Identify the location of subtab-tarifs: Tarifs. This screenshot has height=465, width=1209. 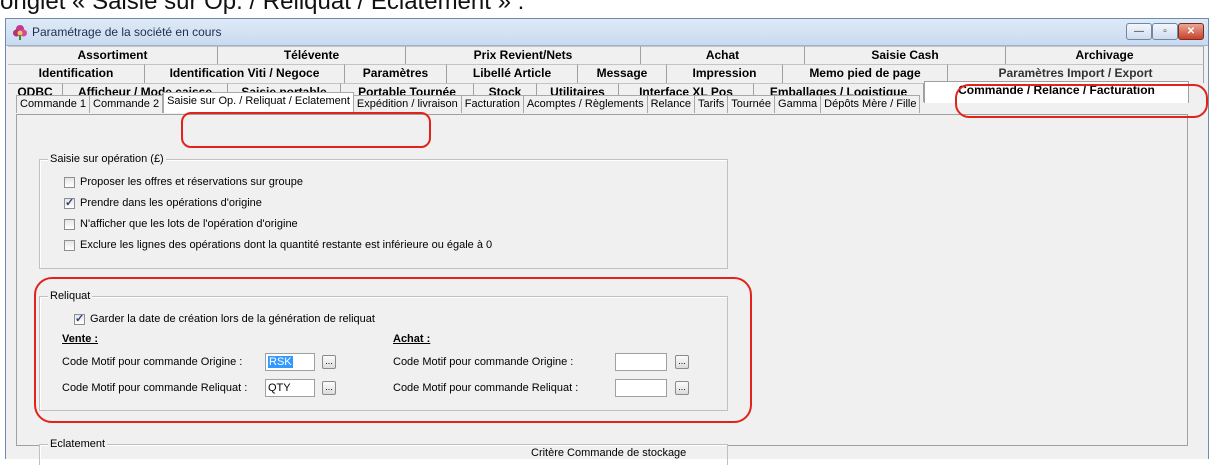
(711, 104).